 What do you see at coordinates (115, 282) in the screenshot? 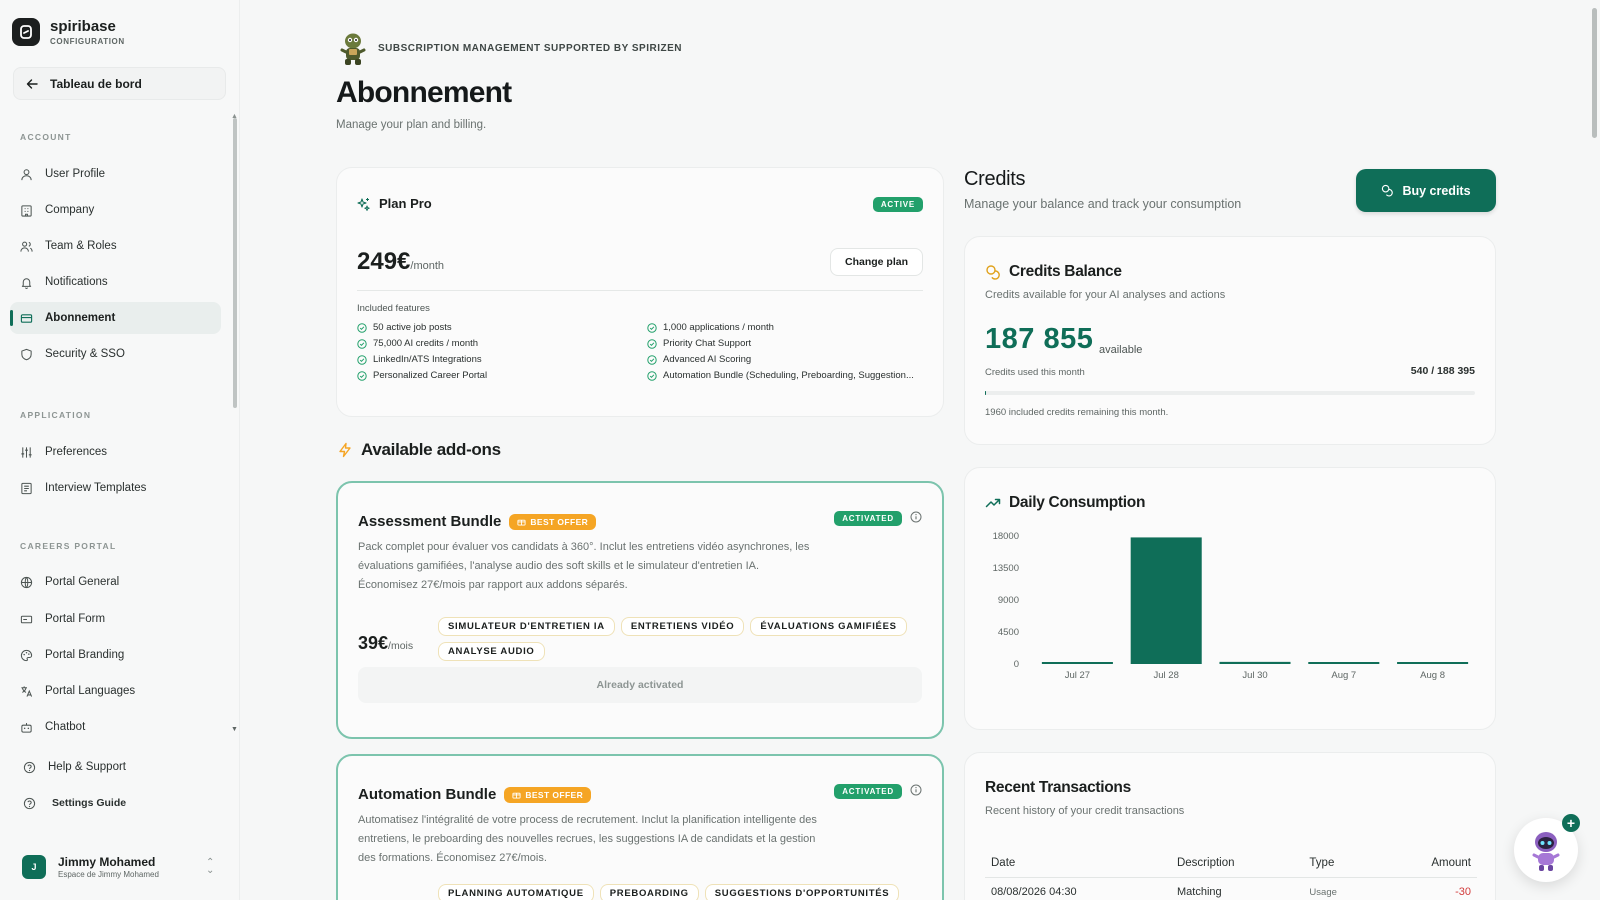
I see `sidebar-item-notifications: Notifications` at bounding box center [115, 282].